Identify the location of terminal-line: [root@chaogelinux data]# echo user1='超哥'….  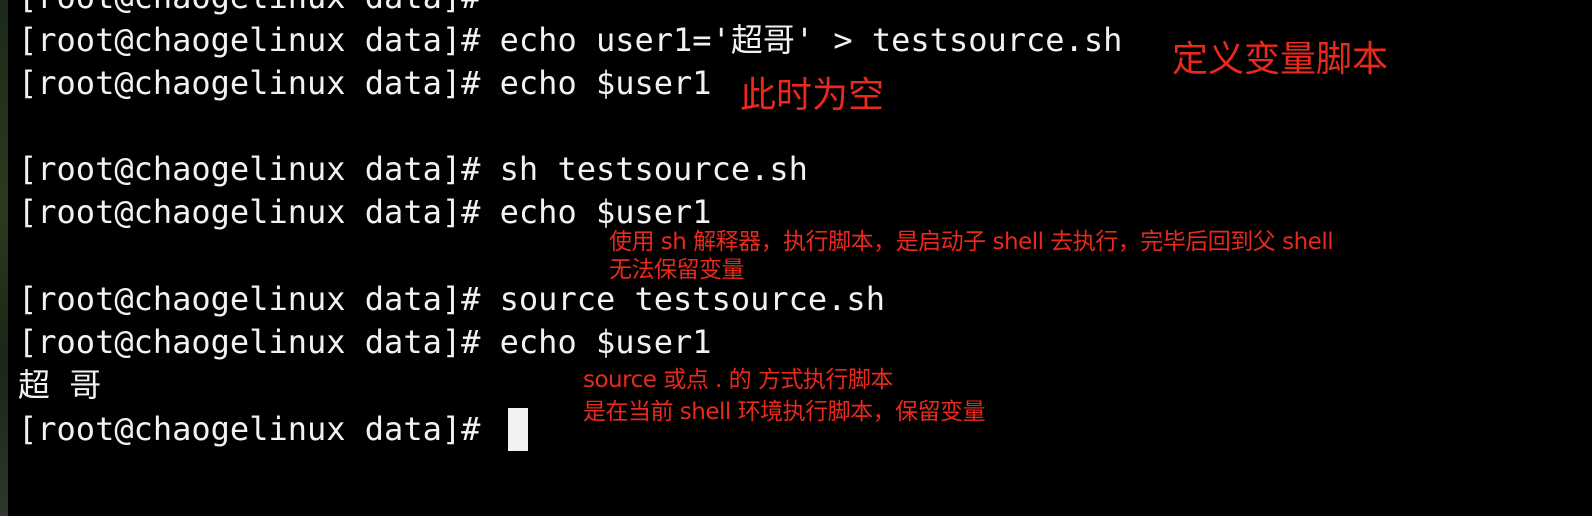
(570, 40).